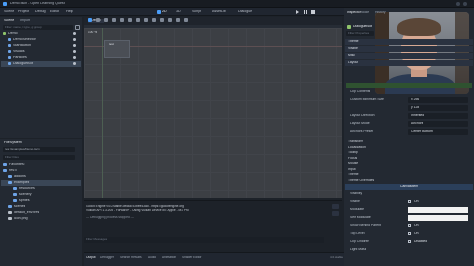  I want to click on filesystem-item: Favorites:, so click(17, 165).